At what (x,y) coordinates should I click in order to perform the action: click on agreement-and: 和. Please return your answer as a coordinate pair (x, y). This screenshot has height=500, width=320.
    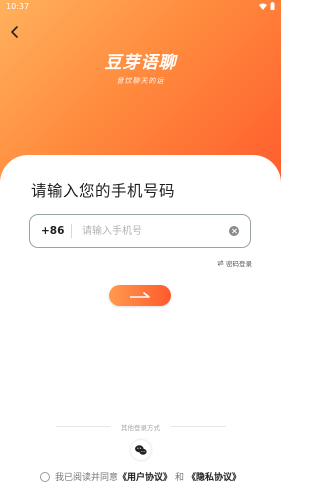
    Looking at the image, I should click on (180, 478).